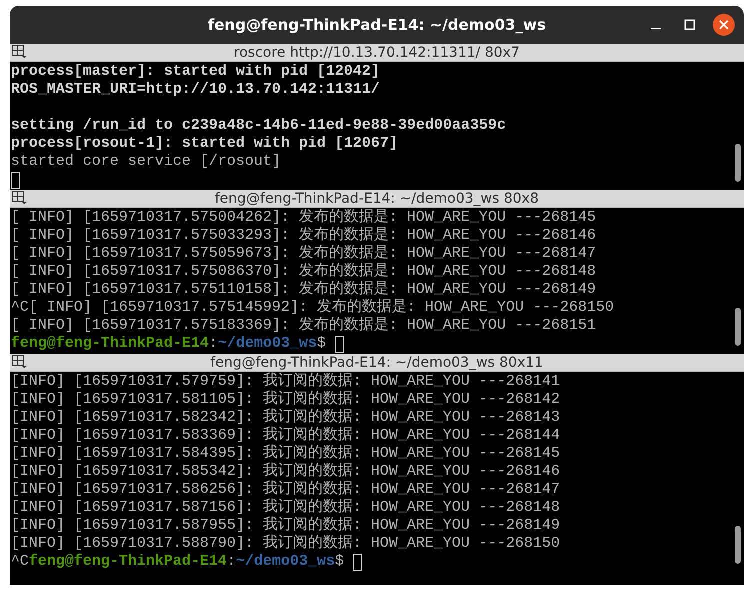  What do you see at coordinates (195, 90) in the screenshot?
I see `terminal-line: ROS_MASTER_URI=http://10.13.70.142:11311/` at bounding box center [195, 90].